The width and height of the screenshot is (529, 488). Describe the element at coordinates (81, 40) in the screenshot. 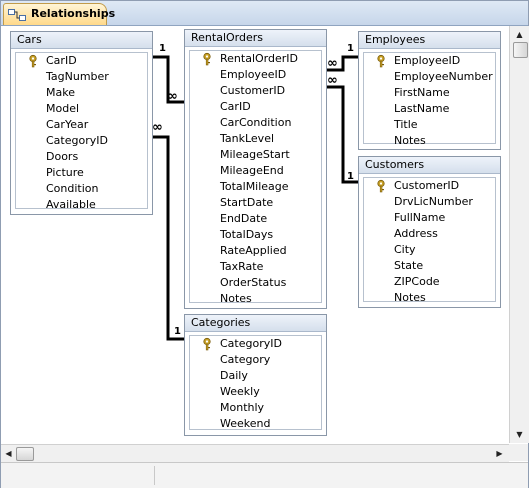

I see `table-title: Cars` at that location.